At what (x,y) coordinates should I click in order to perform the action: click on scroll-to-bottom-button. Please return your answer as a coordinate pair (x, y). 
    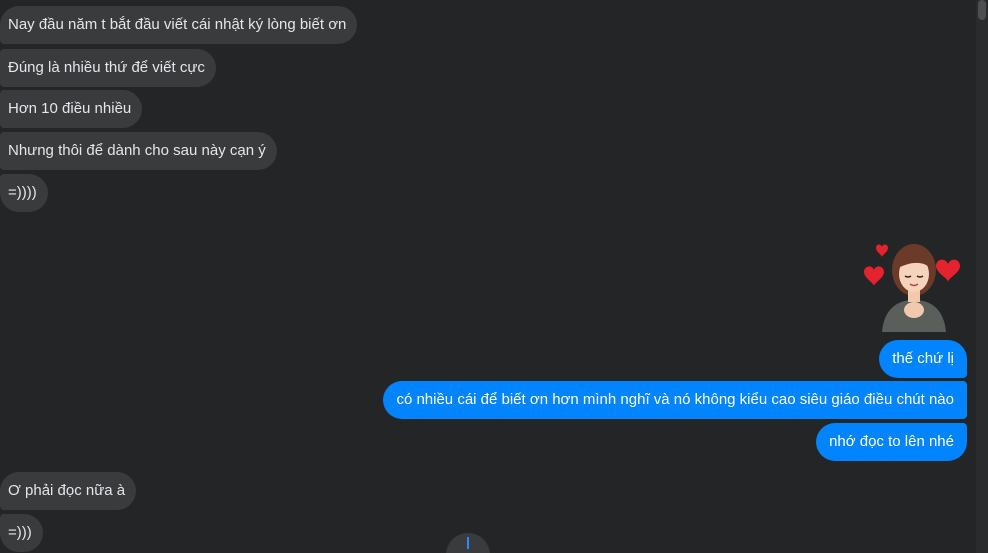
    Looking at the image, I should click on (468, 543).